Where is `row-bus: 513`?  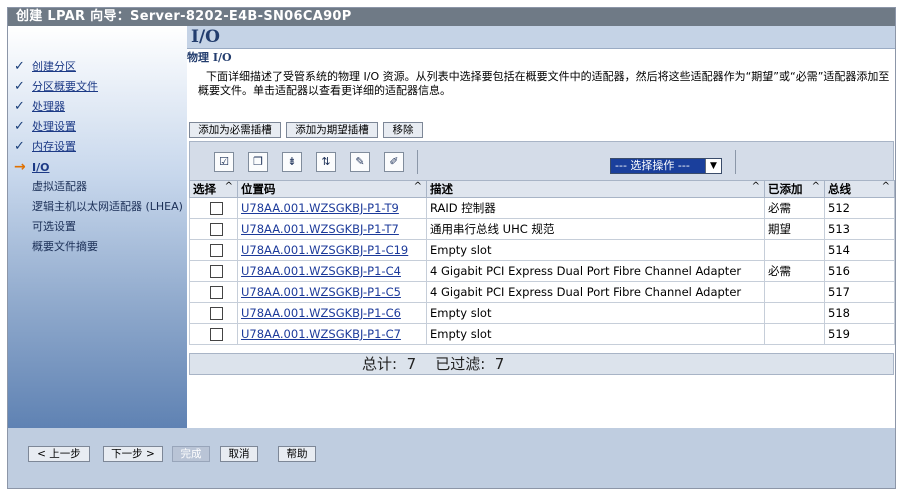 row-bus: 513 is located at coordinates (859, 229).